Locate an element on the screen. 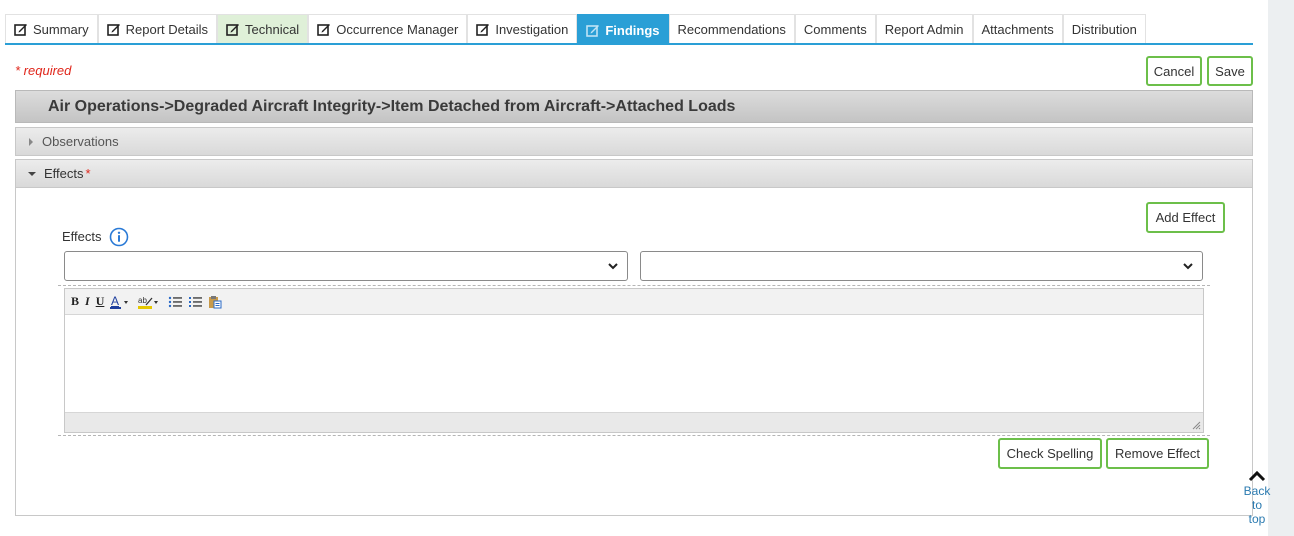 The height and width of the screenshot is (536, 1294). underline-icon: U is located at coordinates (100, 301).